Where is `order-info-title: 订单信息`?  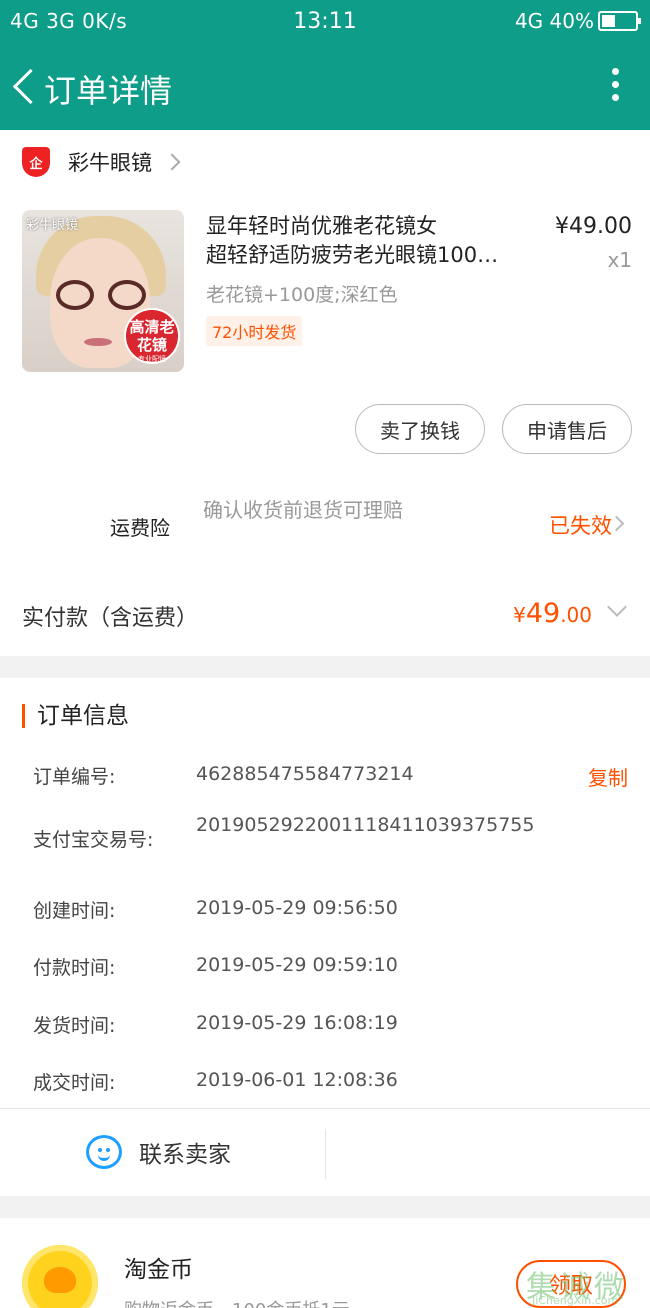 order-info-title: 订单信息 is located at coordinates (75, 716).